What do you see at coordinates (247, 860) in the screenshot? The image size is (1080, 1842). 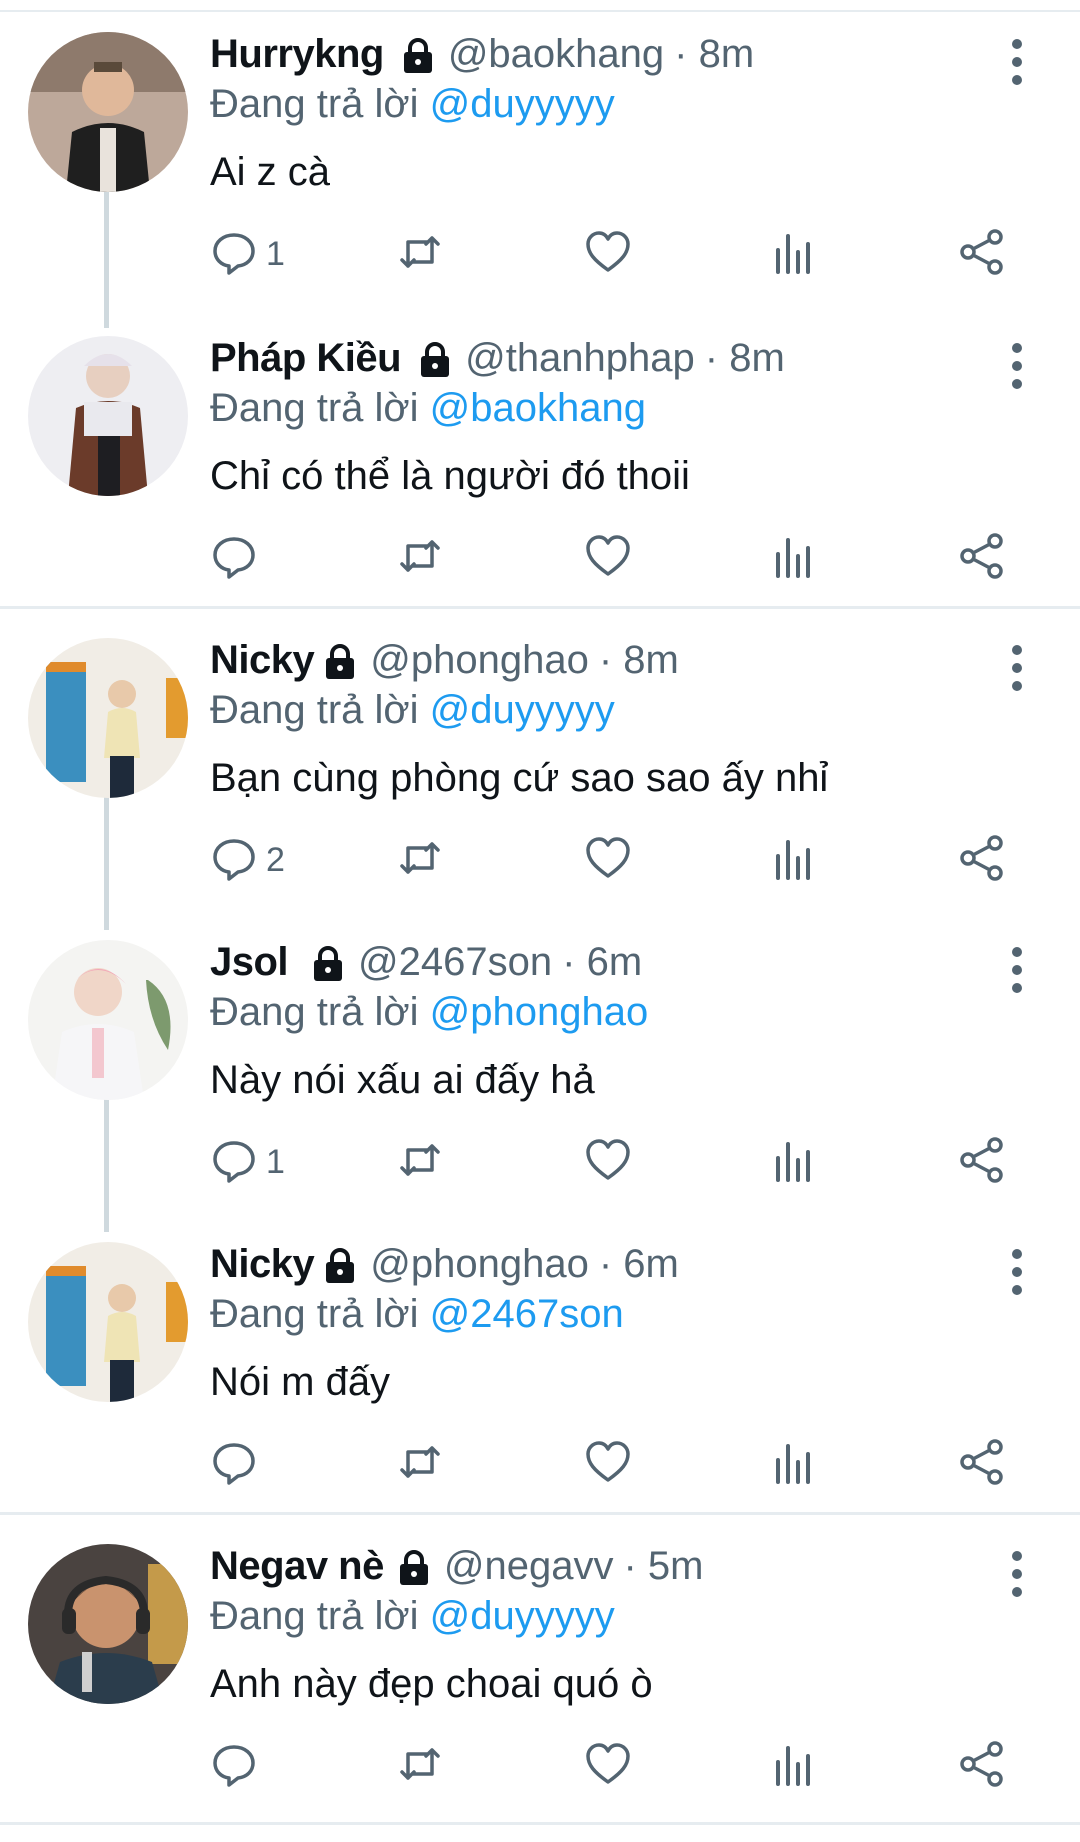 I see `reply-button: 2` at bounding box center [247, 860].